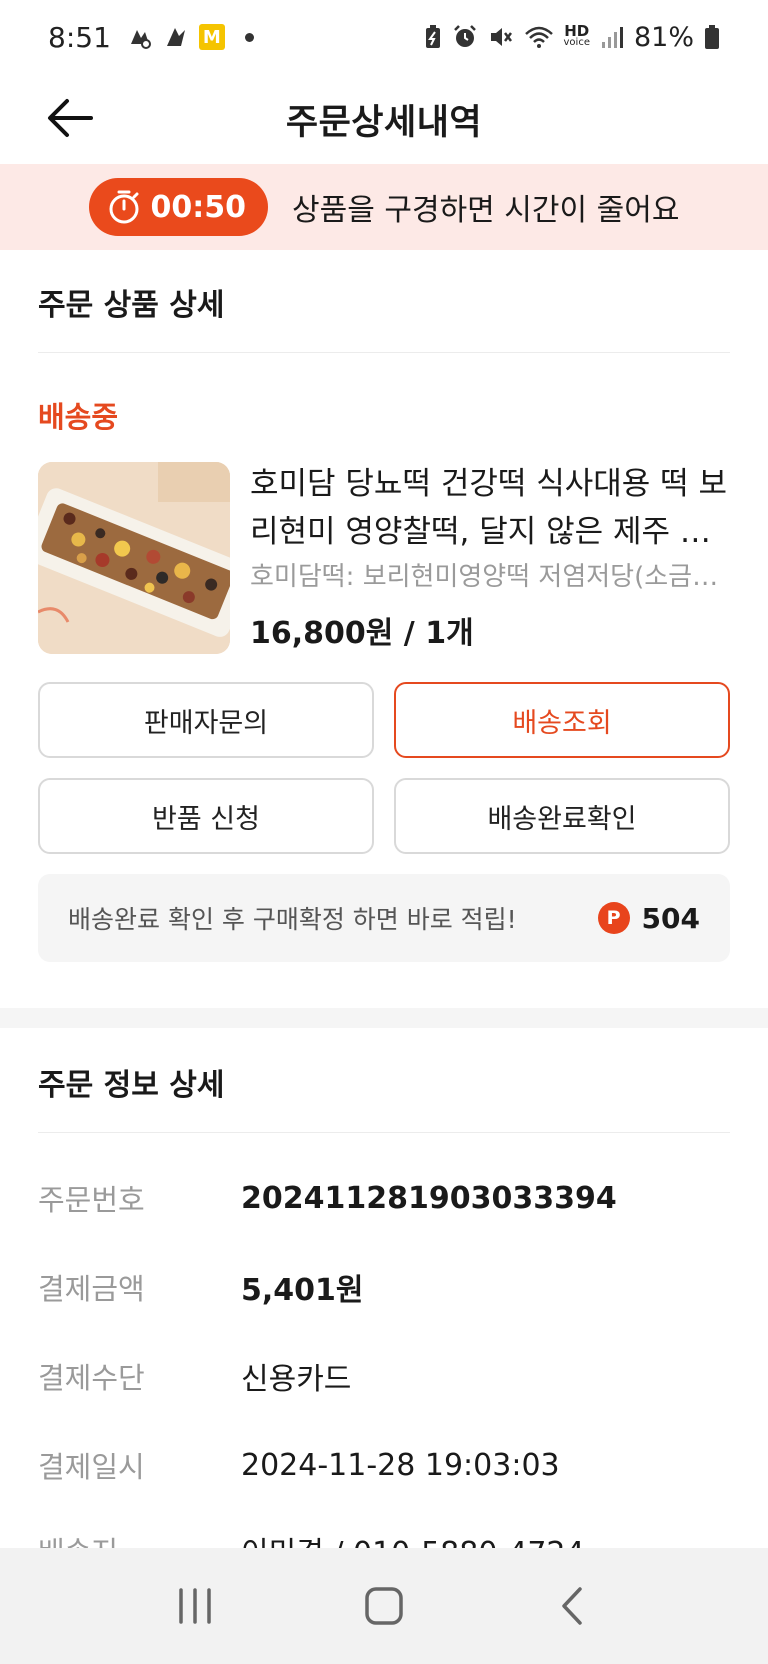 The width and height of the screenshot is (768, 1664). Describe the element at coordinates (486, 210) in the screenshot. I see `timer-message: 상품을 구경하면 시간이 줄어요` at that location.